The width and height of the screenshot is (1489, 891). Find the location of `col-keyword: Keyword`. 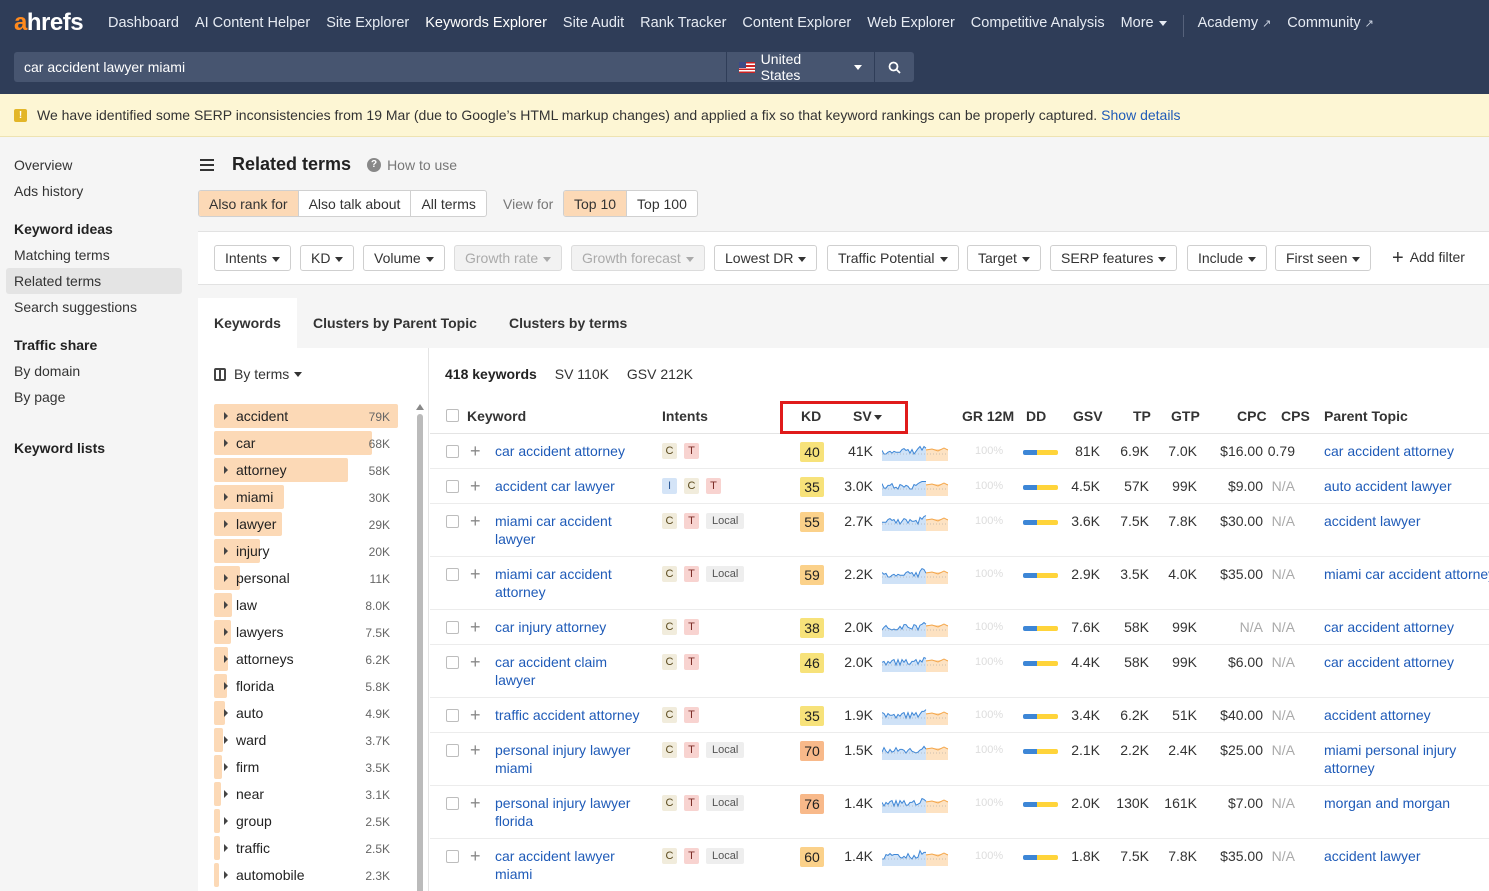

col-keyword: Keyword is located at coordinates (496, 416).